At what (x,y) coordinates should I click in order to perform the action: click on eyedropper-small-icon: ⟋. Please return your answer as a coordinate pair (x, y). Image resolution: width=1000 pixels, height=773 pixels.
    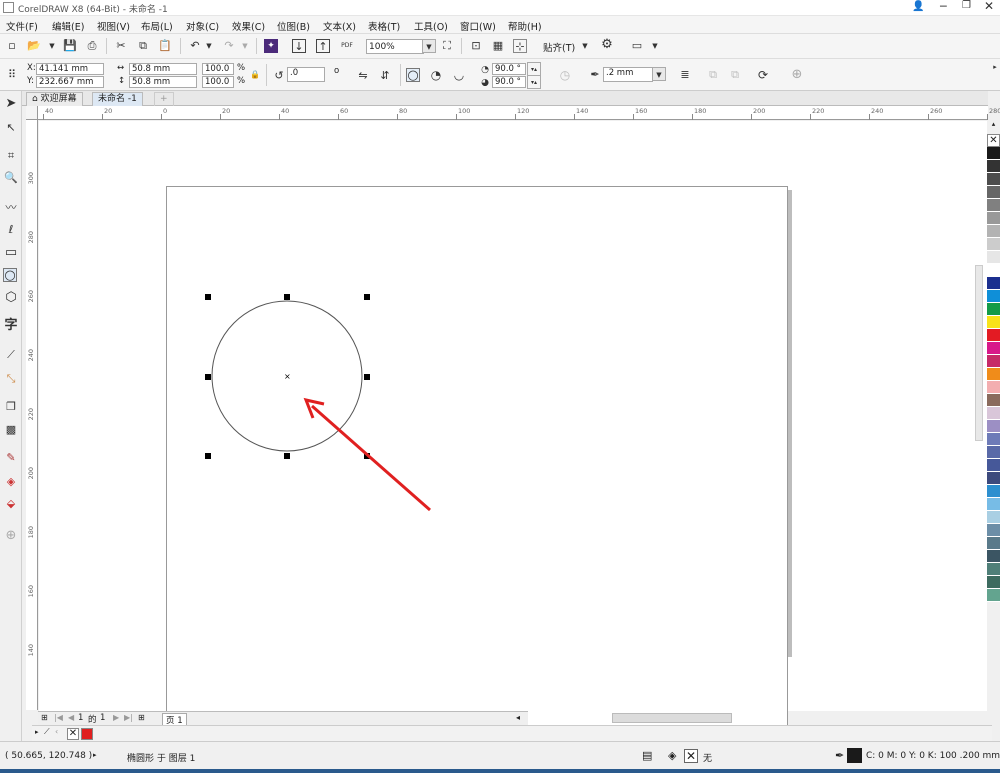
    Looking at the image, I should click on (47, 732).